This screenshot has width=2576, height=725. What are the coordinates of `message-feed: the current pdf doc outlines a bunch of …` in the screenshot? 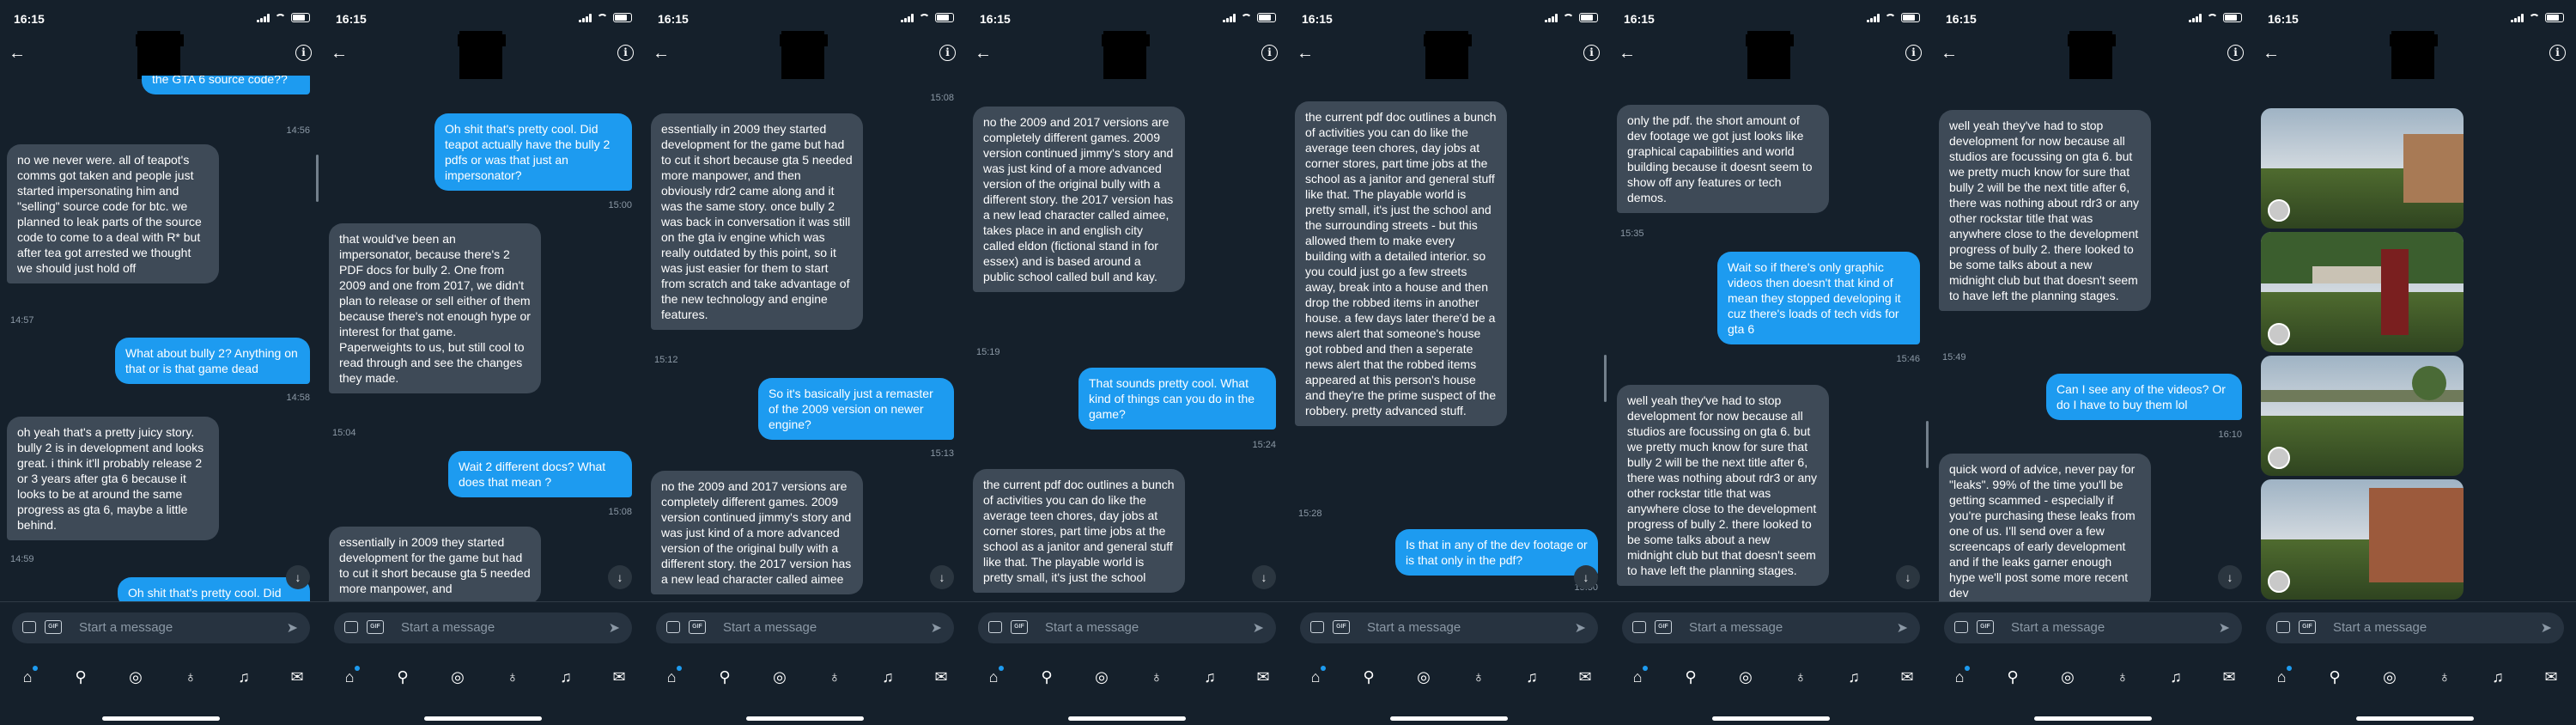 It's located at (1449, 338).